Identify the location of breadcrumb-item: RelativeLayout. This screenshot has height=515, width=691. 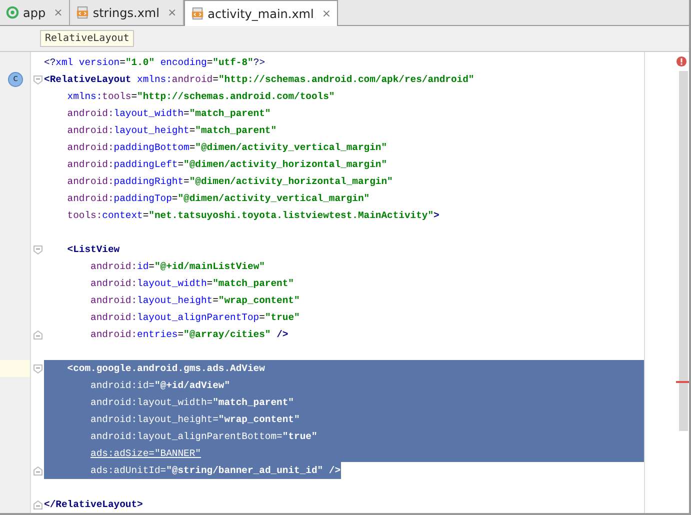
(87, 38).